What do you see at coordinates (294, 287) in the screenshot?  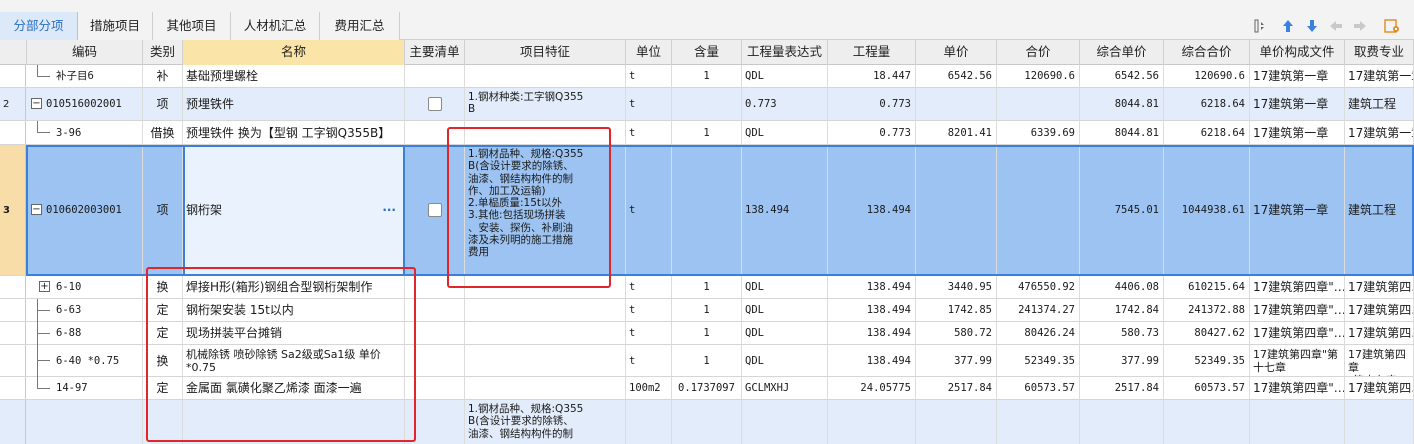 I see `cell-name: 焊接H形(箱形)钢组合型钢桁架制作` at bounding box center [294, 287].